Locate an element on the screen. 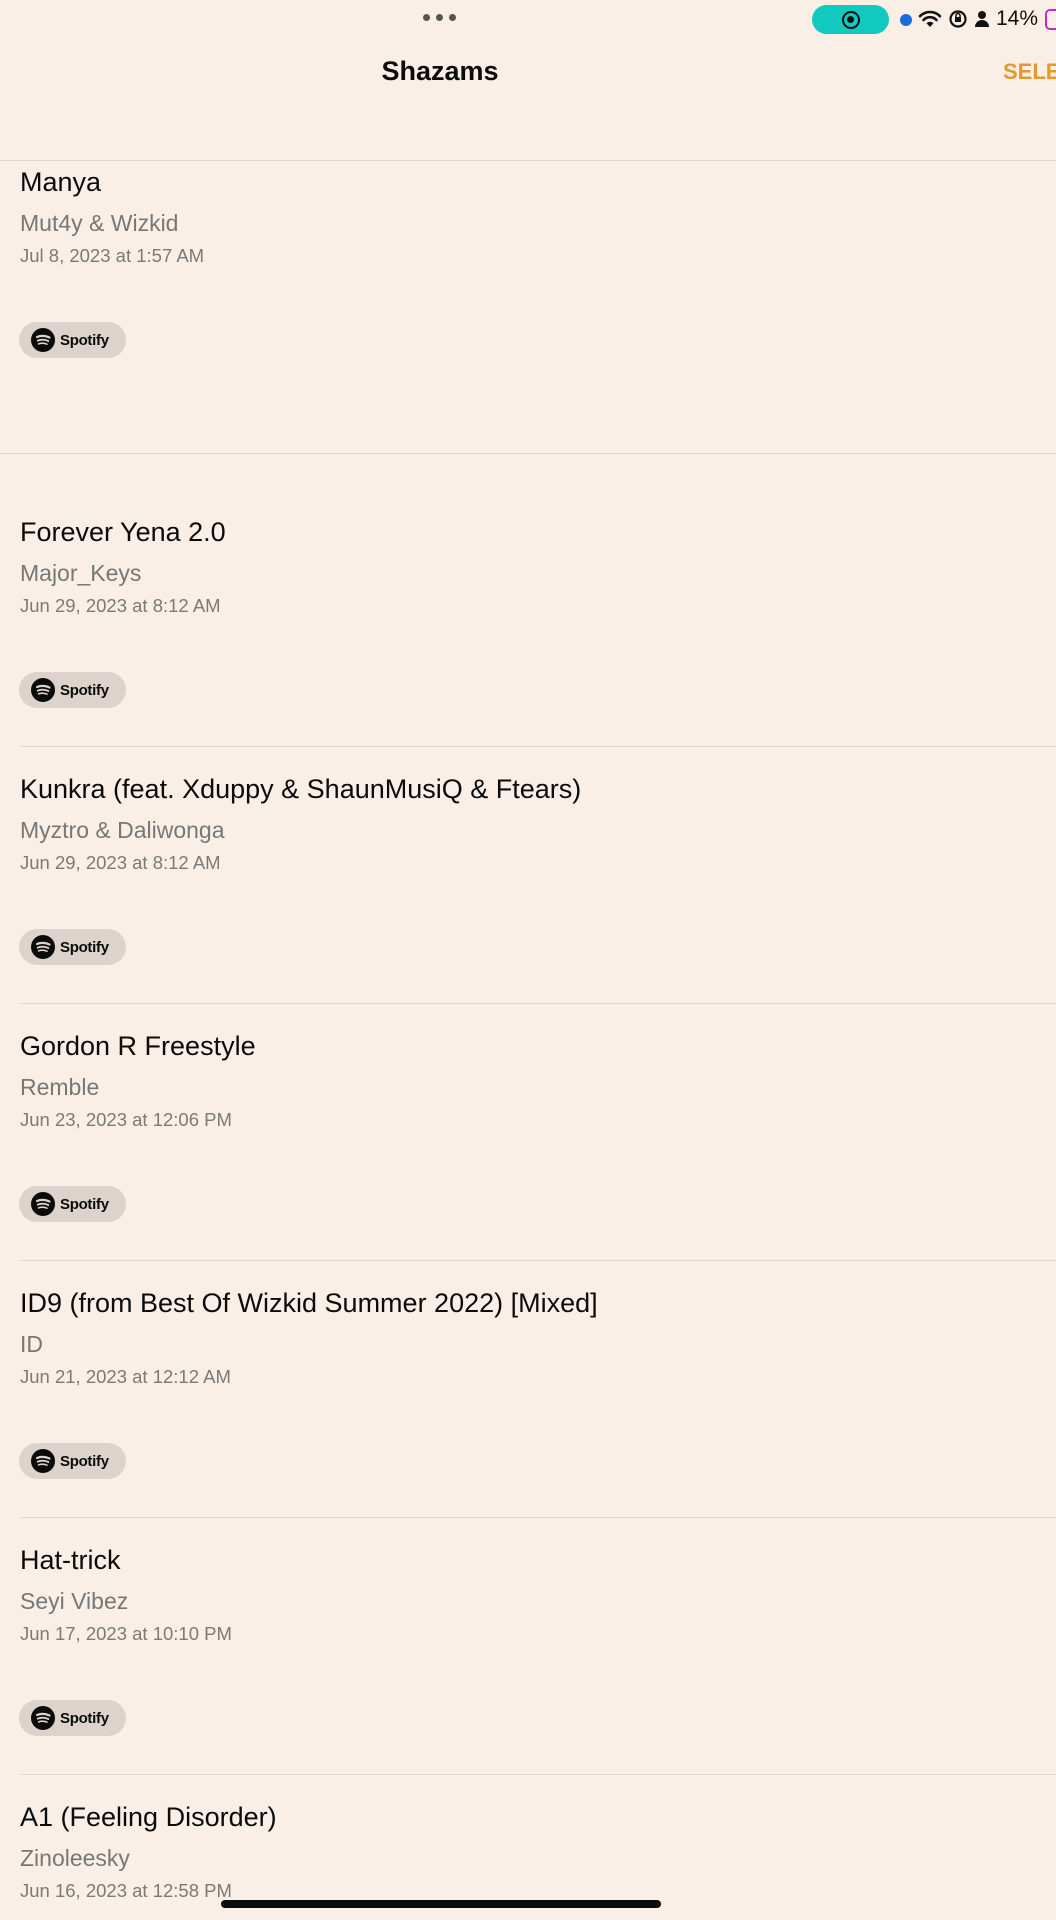 Image resolution: width=1056 pixels, height=1920 pixels. wifi-icon is located at coordinates (930, 18).